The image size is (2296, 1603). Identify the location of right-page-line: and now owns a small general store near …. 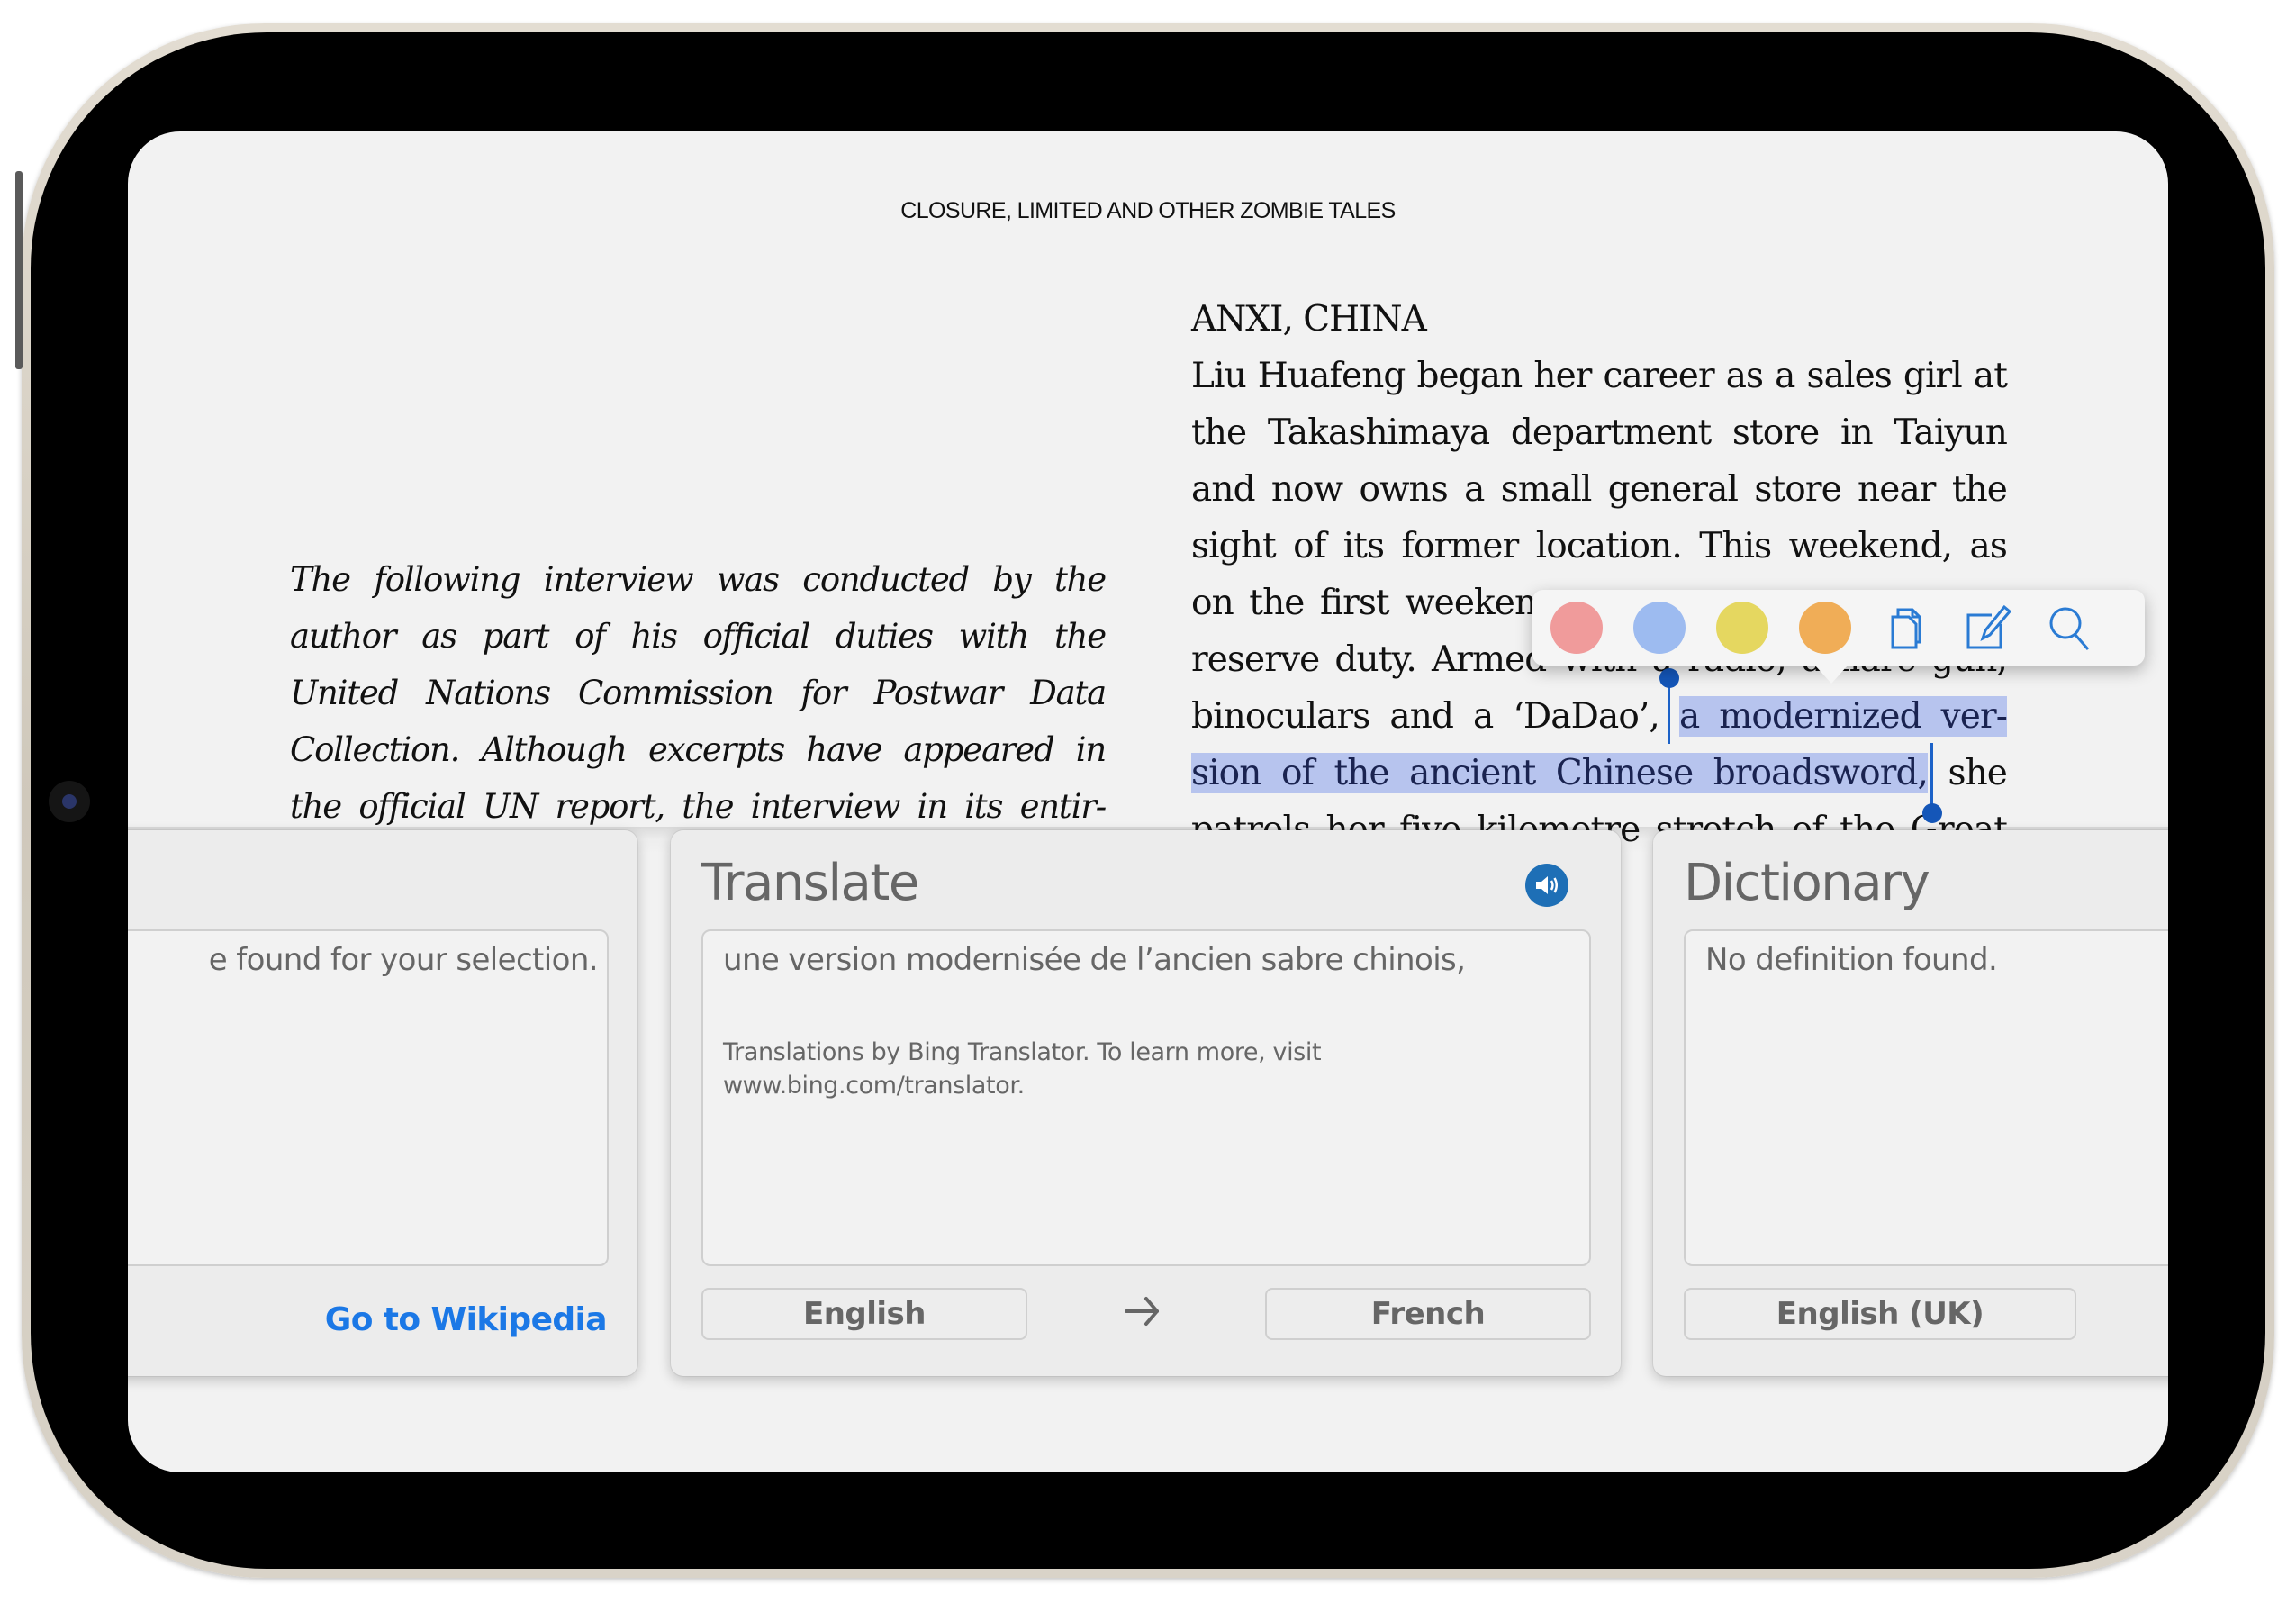
(1600, 489).